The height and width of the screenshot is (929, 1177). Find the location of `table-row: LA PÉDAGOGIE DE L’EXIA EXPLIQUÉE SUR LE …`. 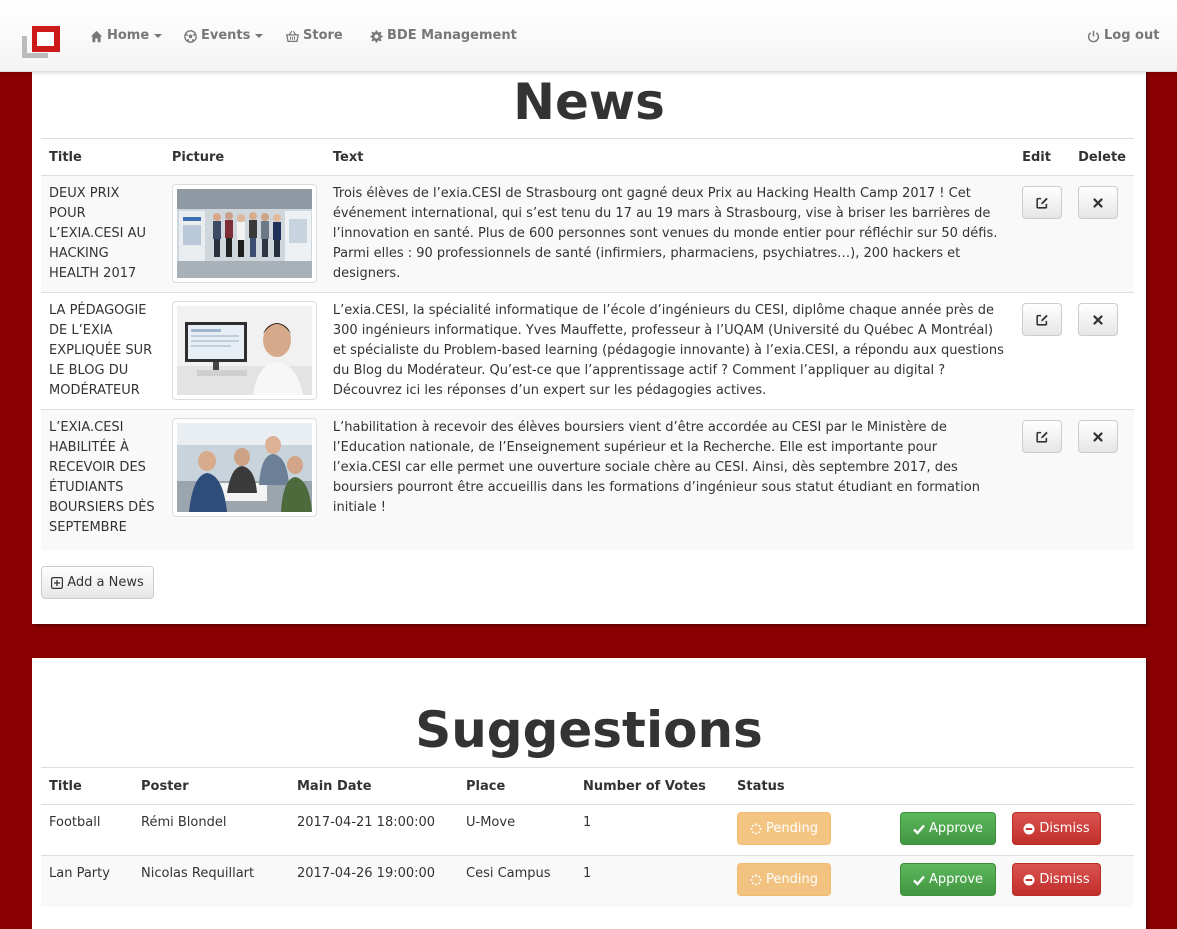

table-row: LA PÉDAGOGIE DE L’EXIA EXPLIQUÉE SUR LE … is located at coordinates (587, 351).